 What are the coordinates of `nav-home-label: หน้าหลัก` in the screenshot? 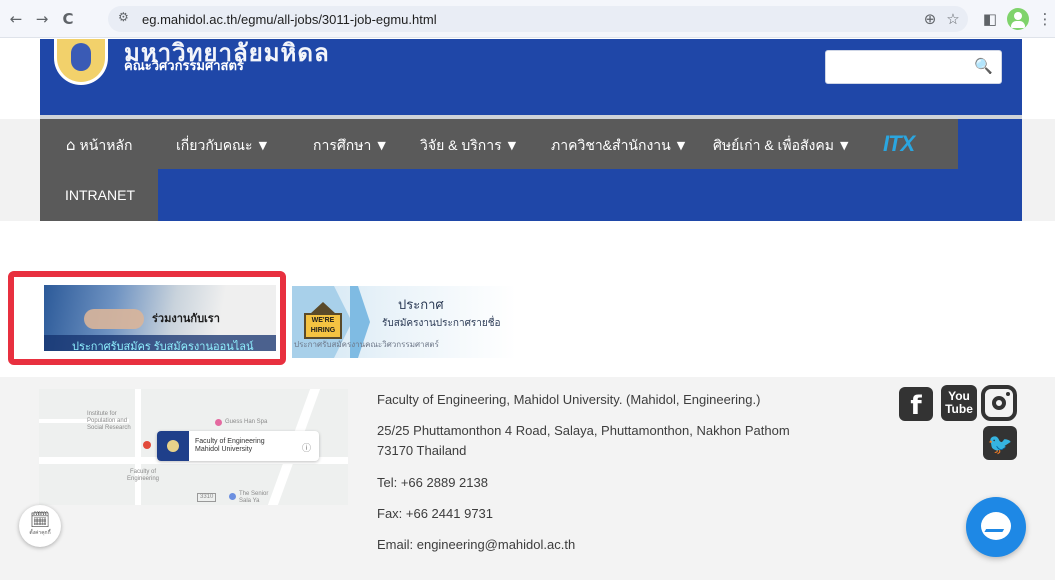 It's located at (106, 145).